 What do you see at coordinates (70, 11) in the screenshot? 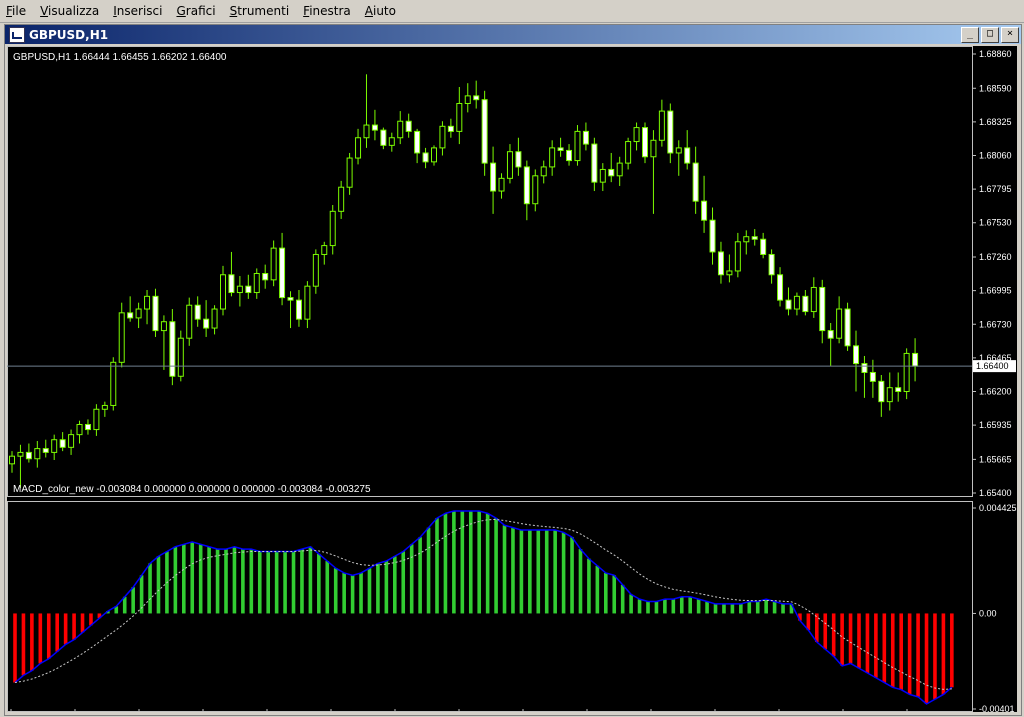
I see `menu-visualizza: Visualizza` at bounding box center [70, 11].